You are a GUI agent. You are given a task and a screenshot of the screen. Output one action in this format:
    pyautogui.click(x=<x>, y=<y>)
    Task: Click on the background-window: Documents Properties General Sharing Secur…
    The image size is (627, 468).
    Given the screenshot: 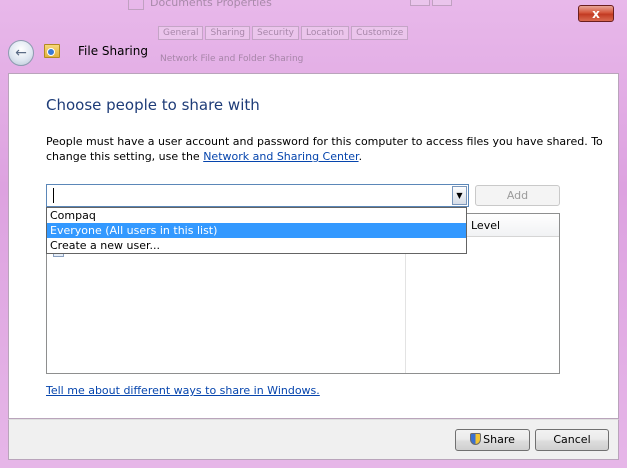 What is the action you would take?
    pyautogui.click(x=310, y=35)
    